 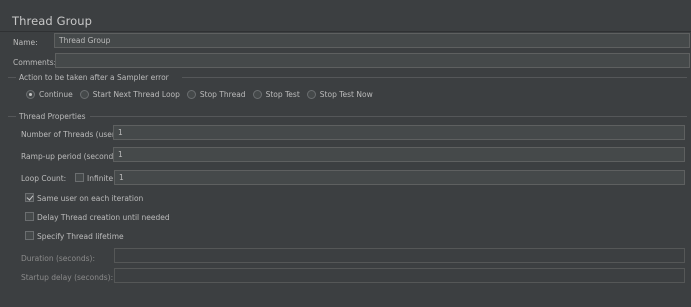 I want to click on startup-delay-field, so click(x=399, y=275).